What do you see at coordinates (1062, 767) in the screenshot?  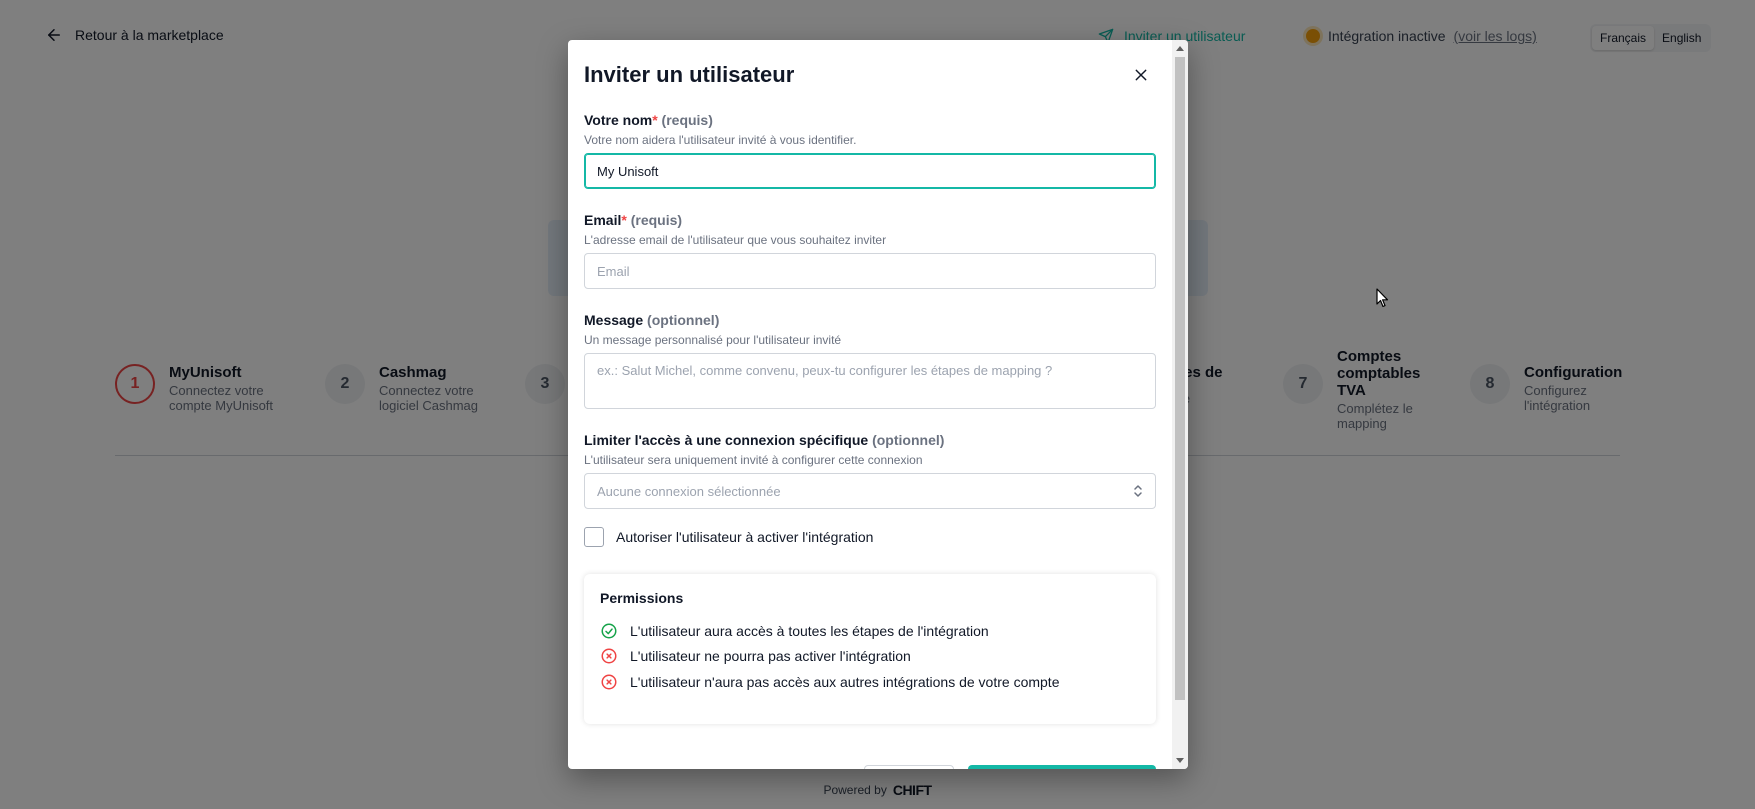 I see `send-invitation-button` at bounding box center [1062, 767].